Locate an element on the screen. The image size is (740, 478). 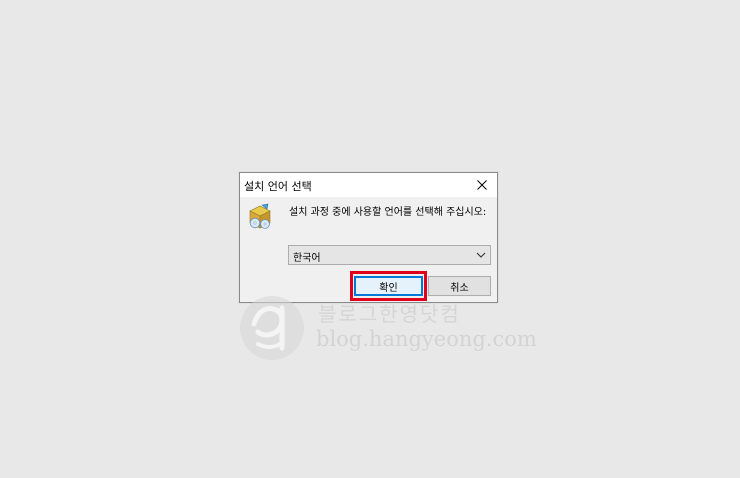
setup-package-icon is located at coordinates (260, 217).